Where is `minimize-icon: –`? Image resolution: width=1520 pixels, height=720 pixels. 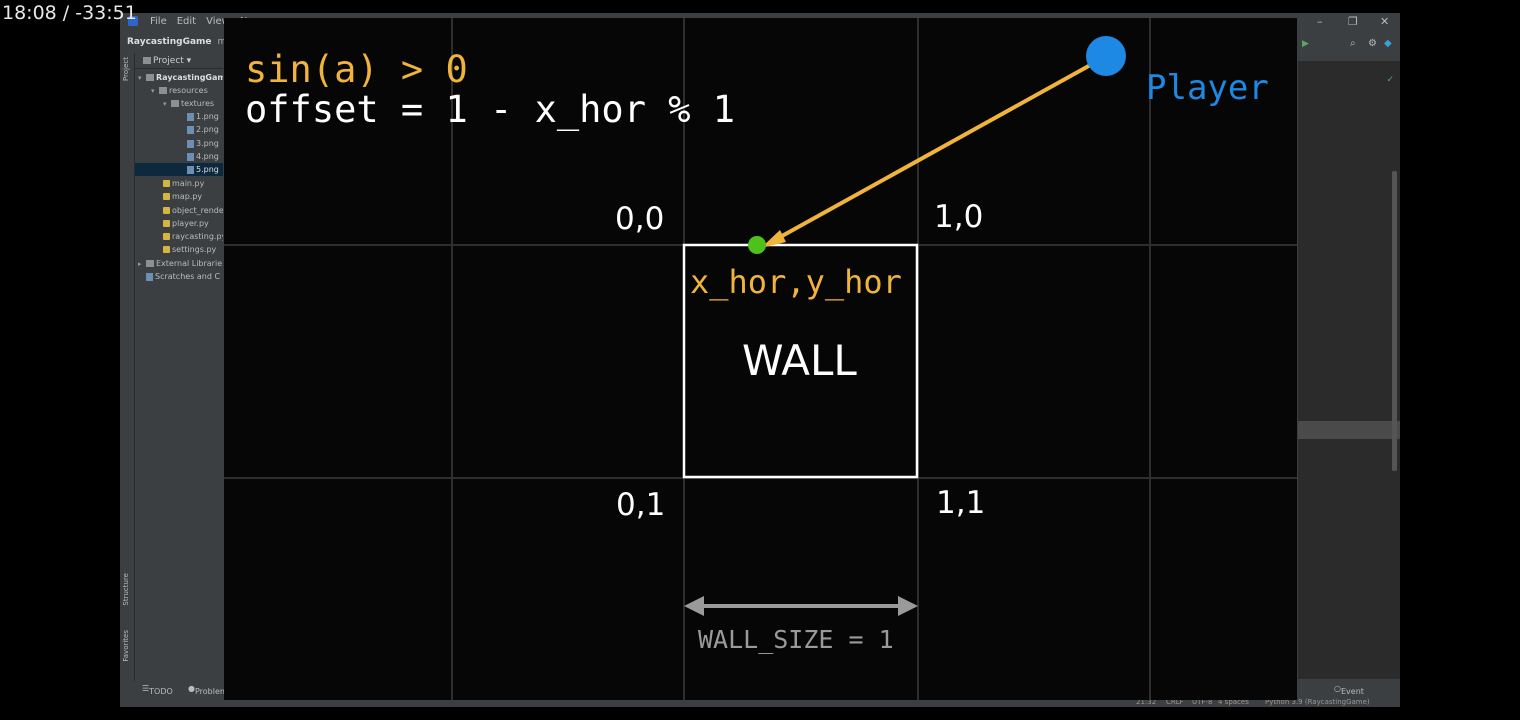
minimize-icon: – is located at coordinates (1320, 21).